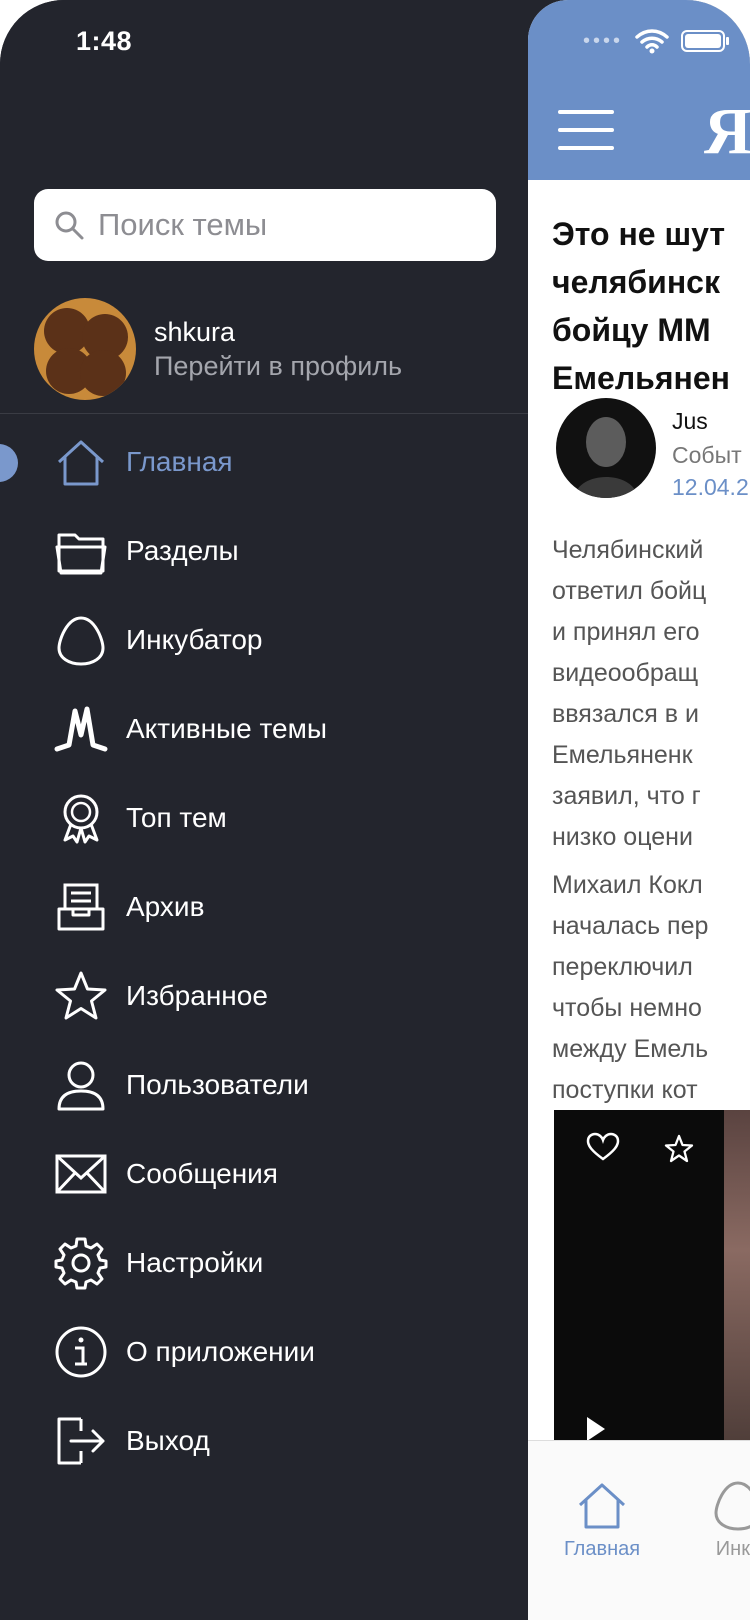  I want to click on search-input, so click(288, 225).